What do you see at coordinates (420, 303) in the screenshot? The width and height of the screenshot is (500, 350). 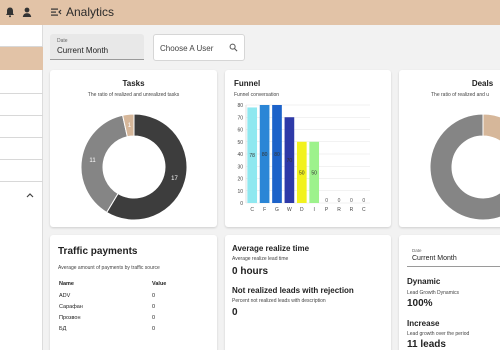 I see `dynamic-value: 100%` at bounding box center [420, 303].